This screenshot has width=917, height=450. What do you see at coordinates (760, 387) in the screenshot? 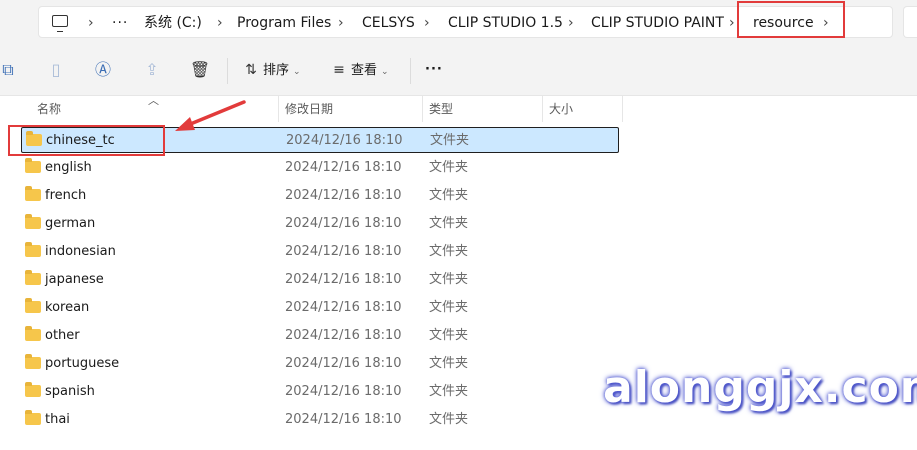
I see `watermark: alonggjx.com` at bounding box center [760, 387].